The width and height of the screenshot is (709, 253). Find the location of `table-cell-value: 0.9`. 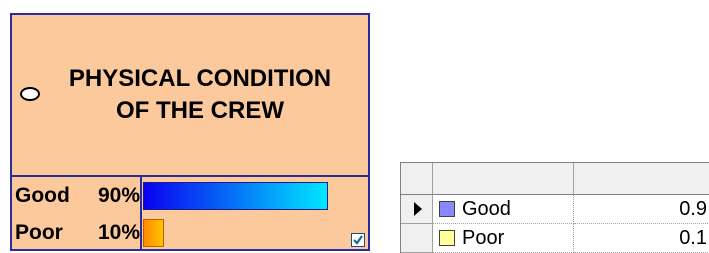

table-cell-value: 0.9 is located at coordinates (641, 209).